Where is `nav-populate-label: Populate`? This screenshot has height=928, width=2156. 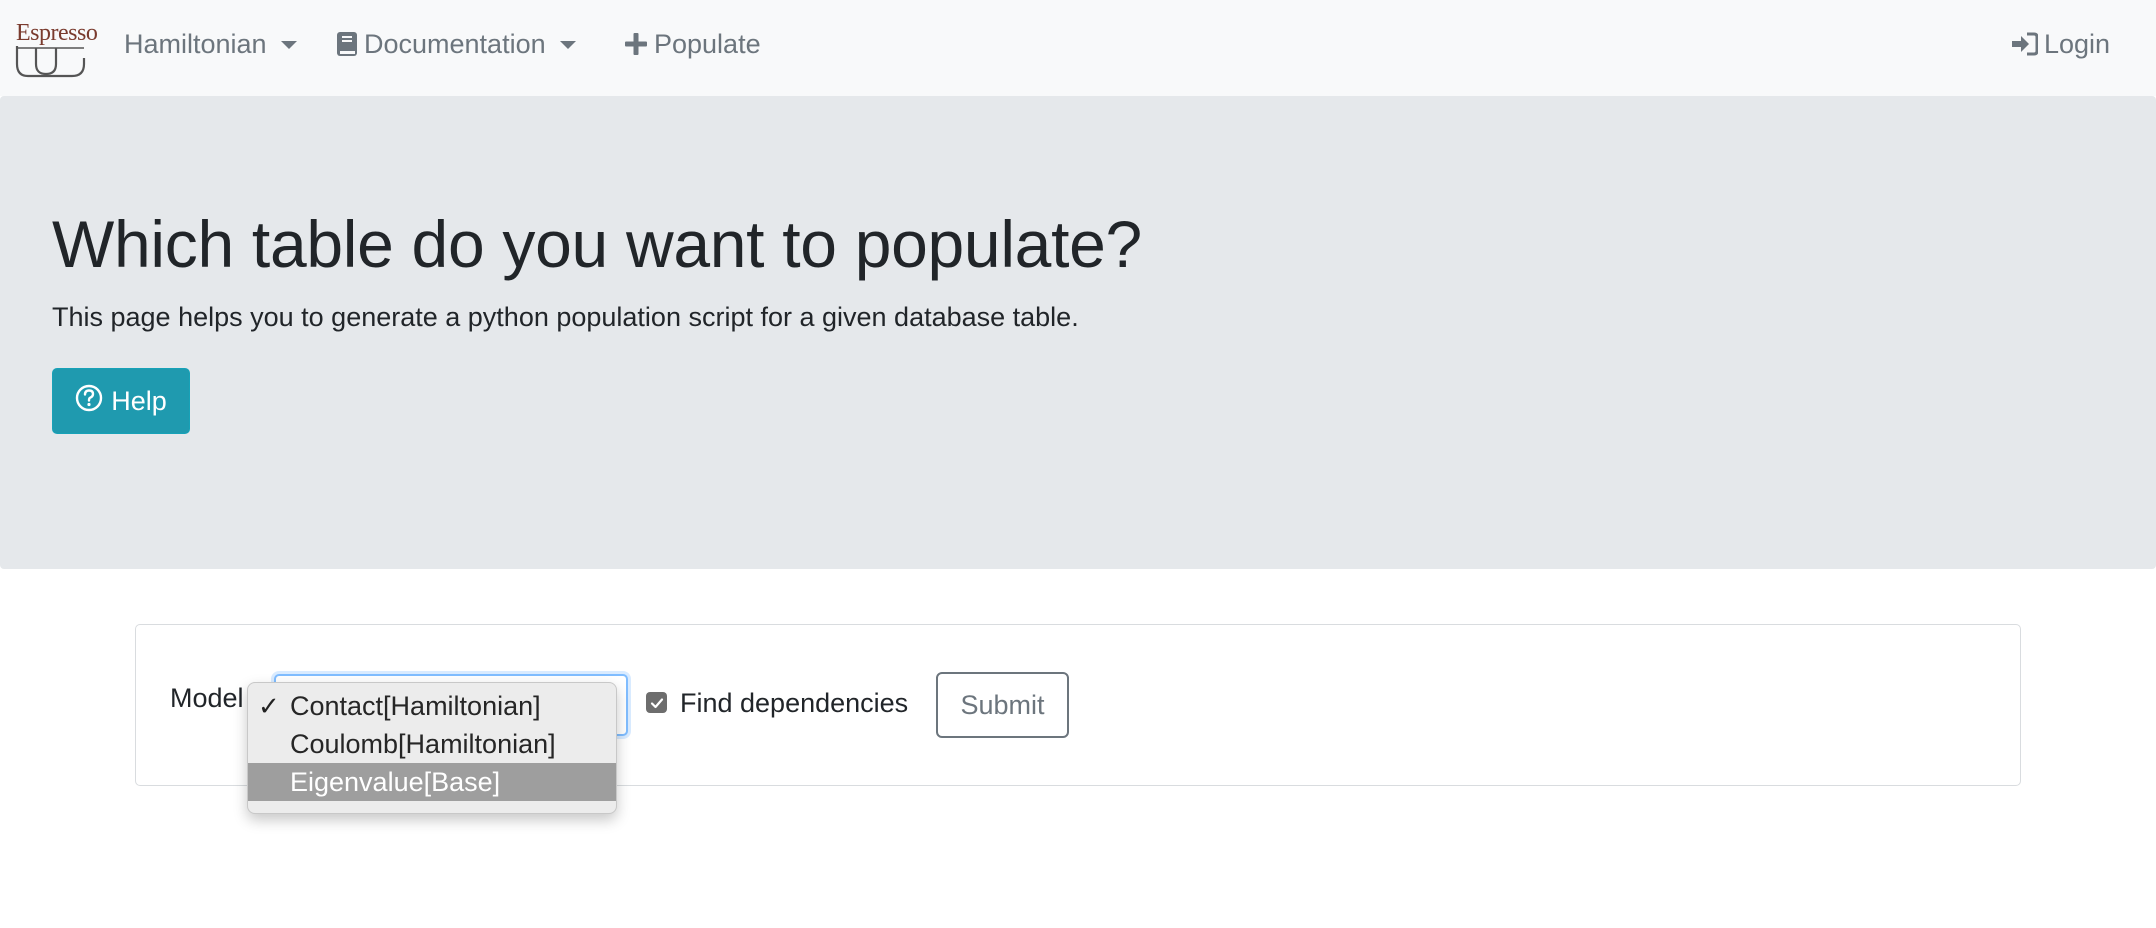 nav-populate-label: Populate is located at coordinates (707, 43).